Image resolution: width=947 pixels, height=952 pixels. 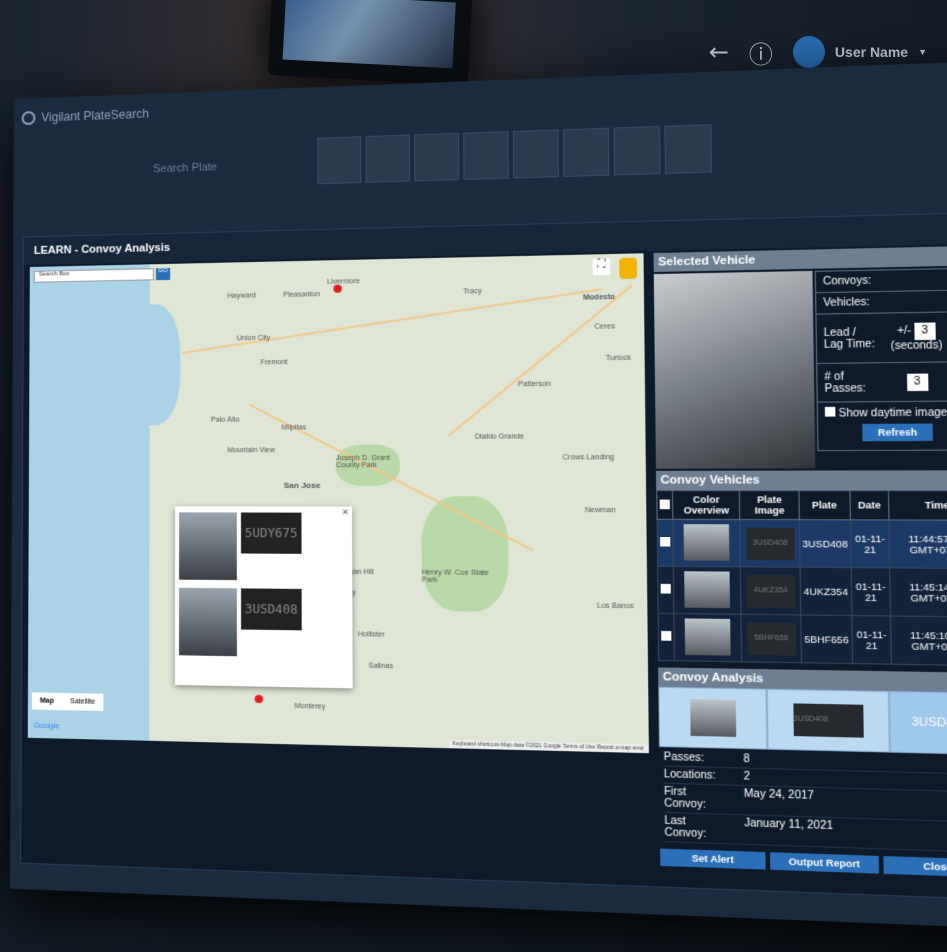 I want to click on map-label: Henry W. Coe State Park, so click(x=455, y=576).